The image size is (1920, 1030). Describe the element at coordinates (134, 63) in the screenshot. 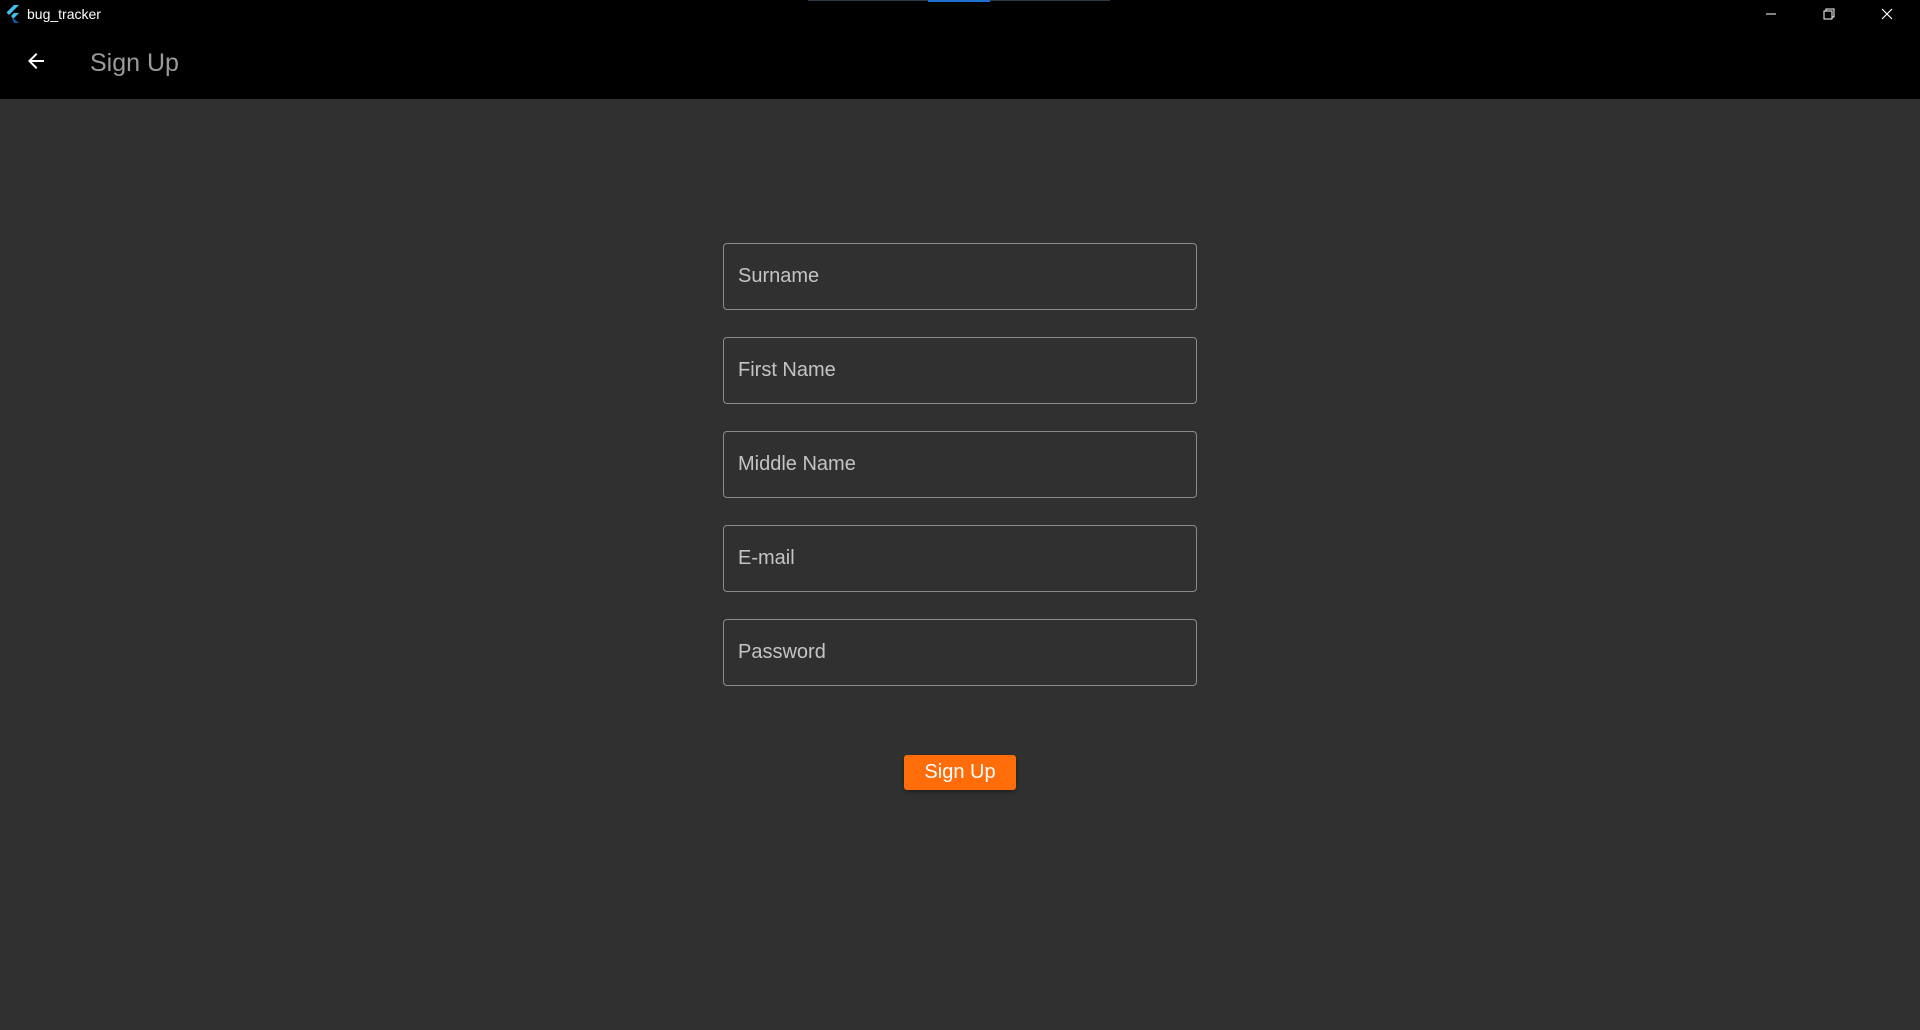

I see `page-title: Sign Up` at that location.